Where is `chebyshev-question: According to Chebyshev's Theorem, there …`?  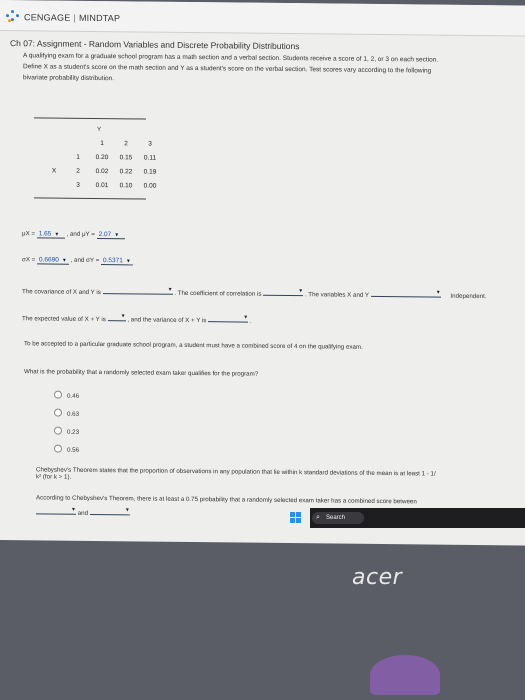
chebyshev-question: According to Chebyshev's Theorem, there … is located at coordinates (226, 500).